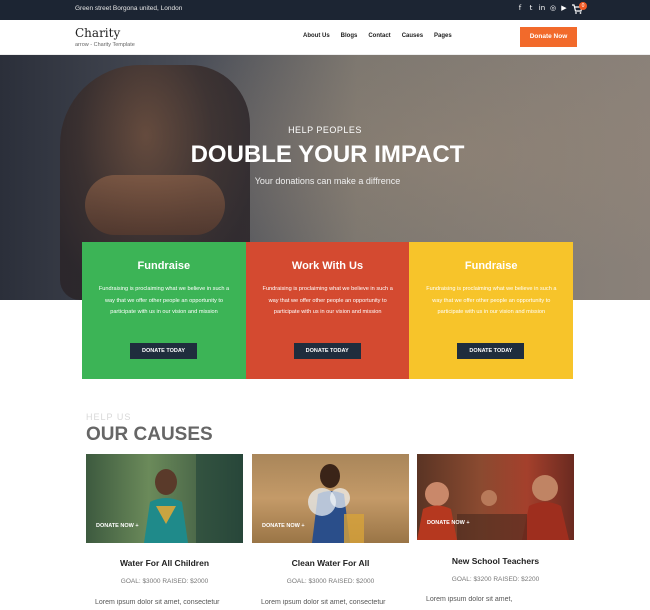 The width and height of the screenshot is (650, 610). What do you see at coordinates (548, 37) in the screenshot?
I see `donate-now-button: Donate Now` at bounding box center [548, 37].